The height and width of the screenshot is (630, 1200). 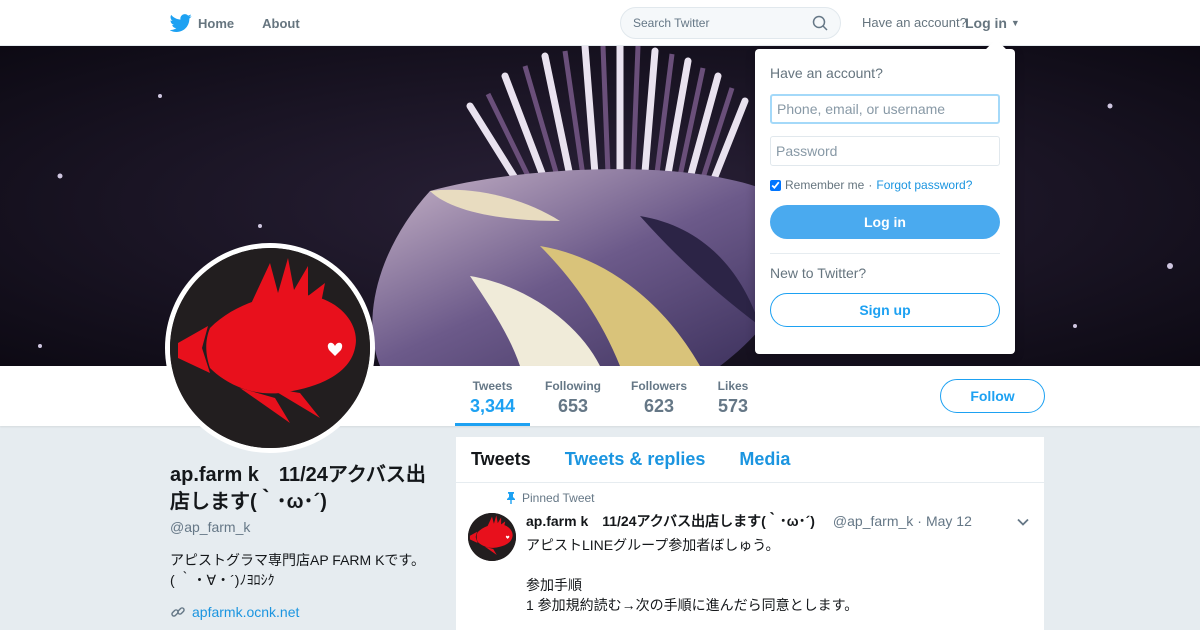 I want to click on follow-button: Follow, so click(x=992, y=396).